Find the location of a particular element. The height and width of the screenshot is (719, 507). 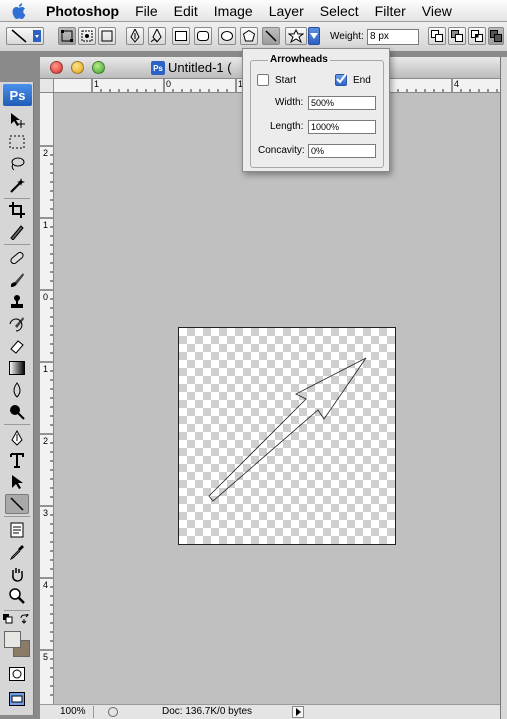

shape-layers-icon is located at coordinates (67, 36).